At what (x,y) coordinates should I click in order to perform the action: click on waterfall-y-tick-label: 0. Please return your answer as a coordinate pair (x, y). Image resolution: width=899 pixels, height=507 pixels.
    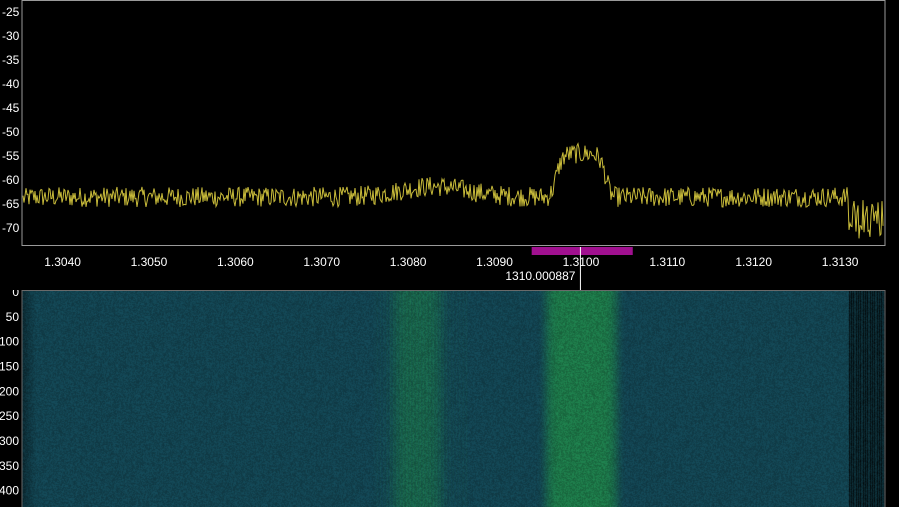
    Looking at the image, I should click on (15, 294).